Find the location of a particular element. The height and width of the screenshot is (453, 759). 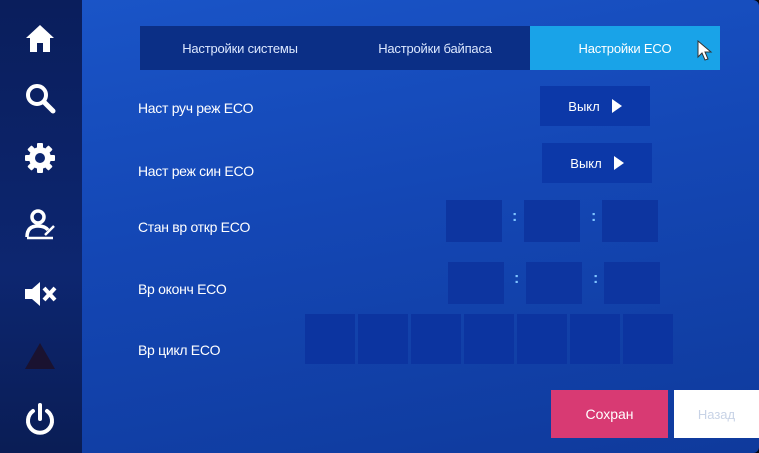

start-time-label: Стан вр откр ECO is located at coordinates (194, 227).